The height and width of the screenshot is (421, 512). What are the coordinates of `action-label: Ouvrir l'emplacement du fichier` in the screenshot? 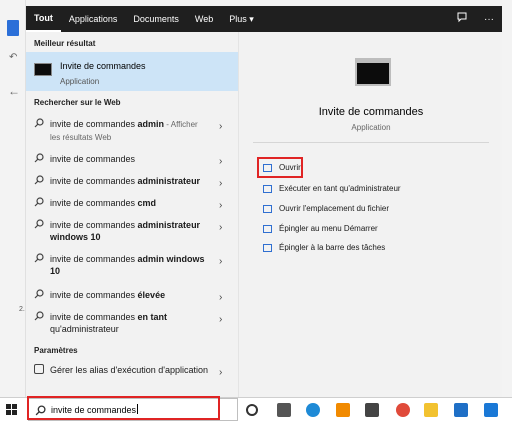 It's located at (334, 208).